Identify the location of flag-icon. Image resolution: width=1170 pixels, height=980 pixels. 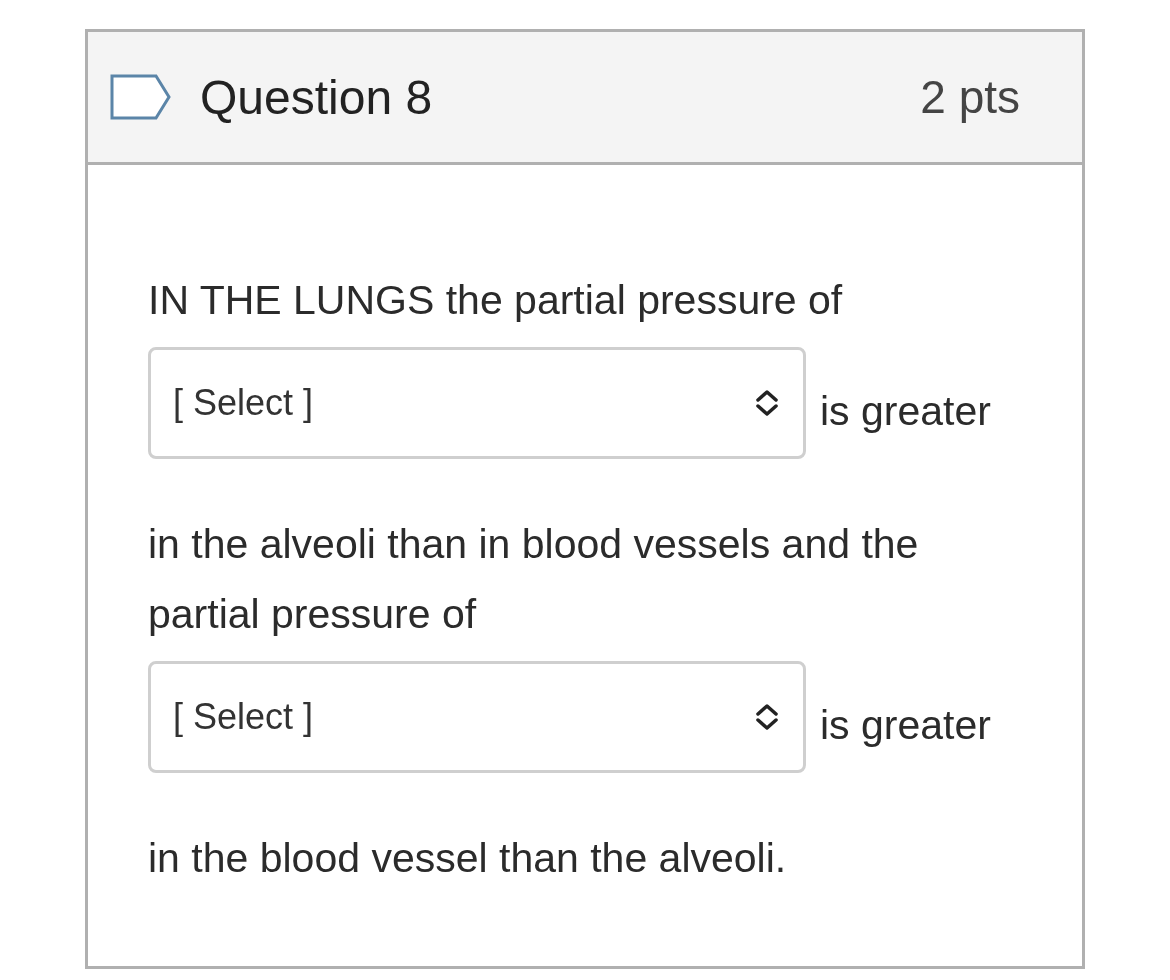
(141, 97).